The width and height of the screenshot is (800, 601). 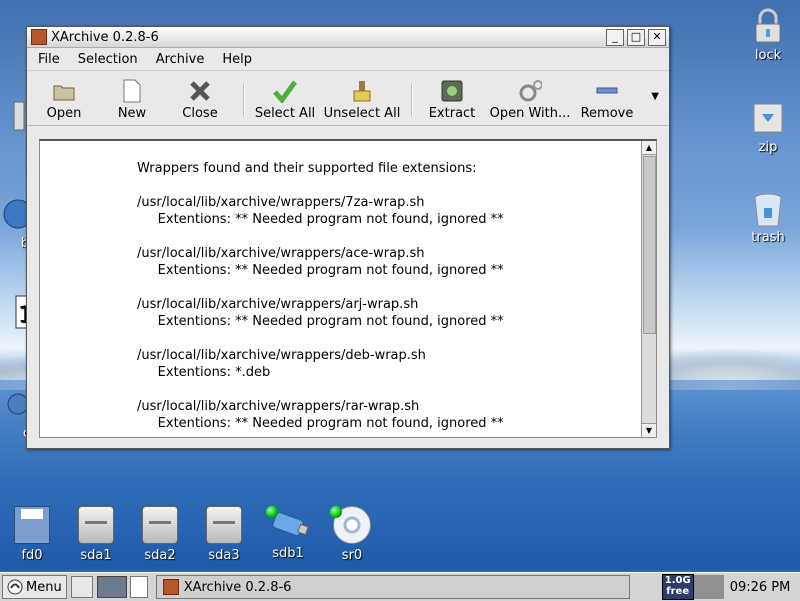 I want to click on mounted-indicator-icon, so click(x=272, y=512).